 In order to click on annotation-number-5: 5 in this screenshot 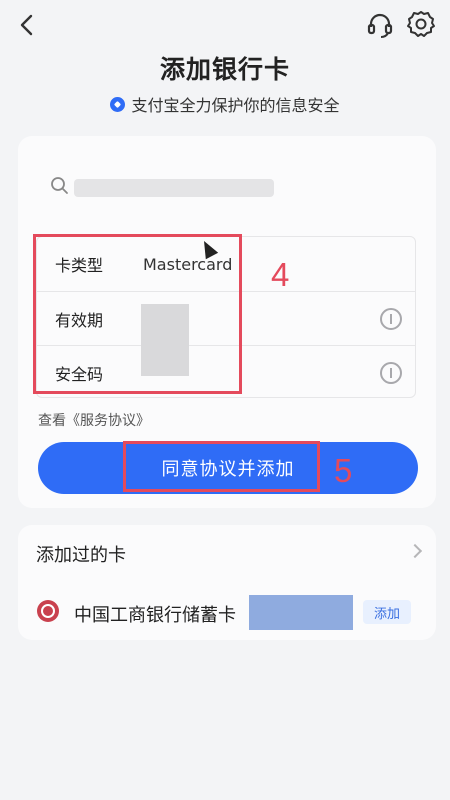, I will do `click(343, 470)`.